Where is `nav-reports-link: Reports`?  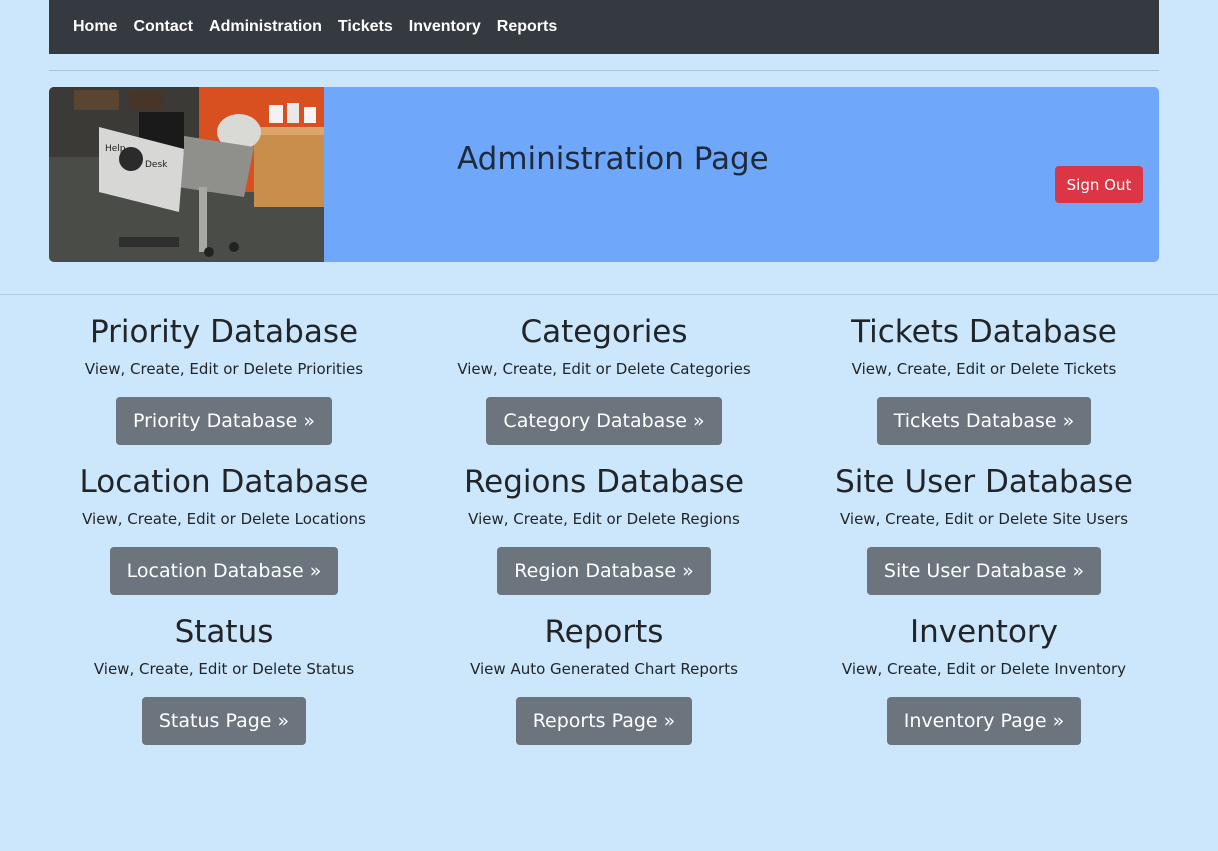 nav-reports-link: Reports is located at coordinates (527, 27).